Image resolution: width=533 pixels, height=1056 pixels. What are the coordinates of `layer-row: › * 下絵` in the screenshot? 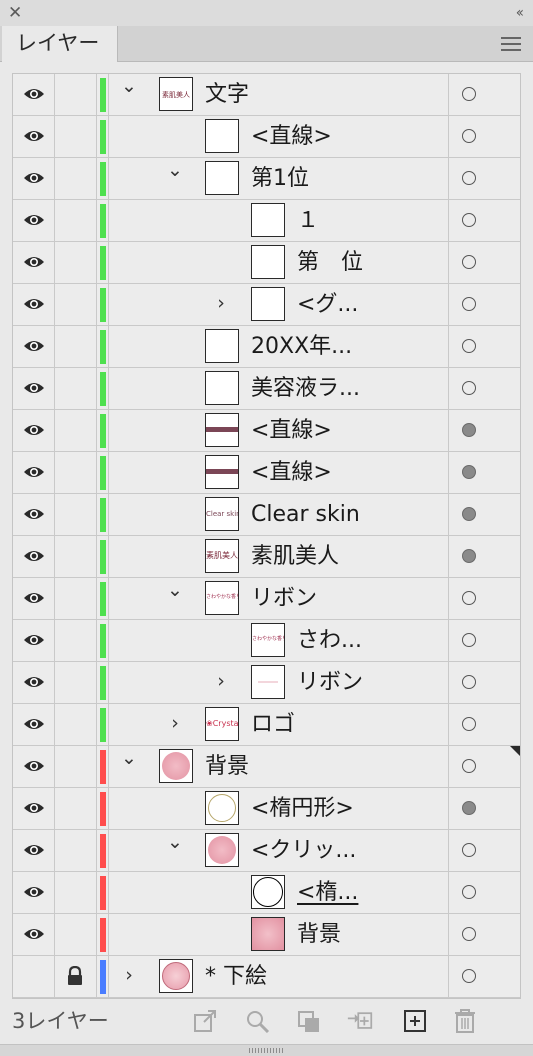 It's located at (266, 977).